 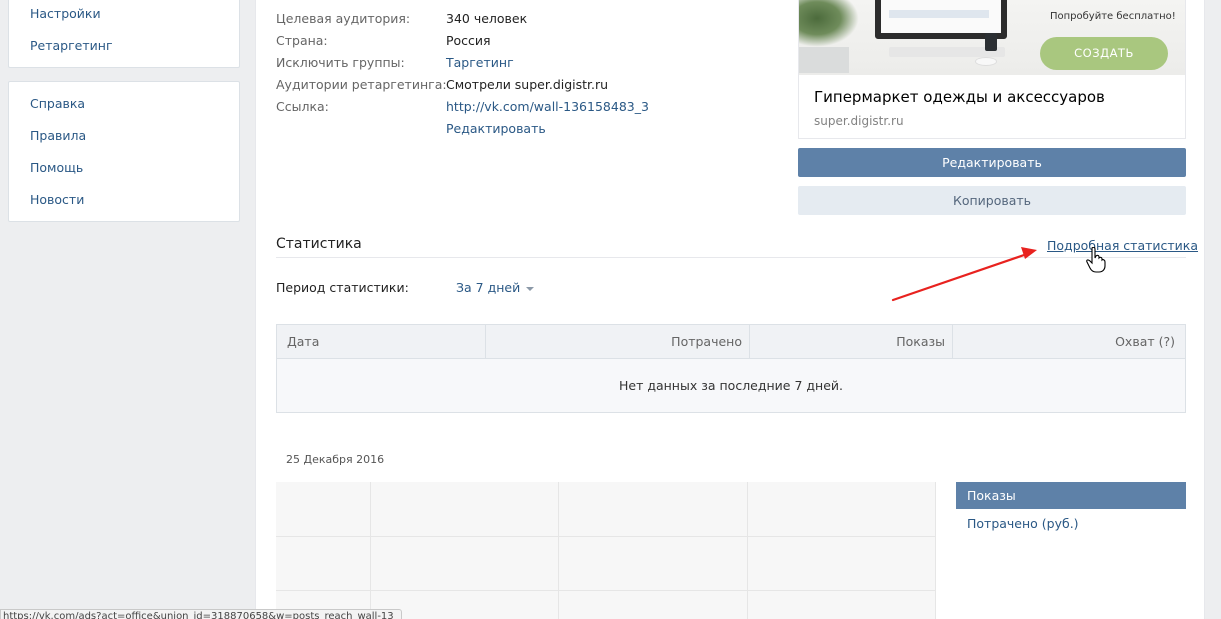 What do you see at coordinates (342, 287) in the screenshot?
I see `period-label: Период статистики:` at bounding box center [342, 287].